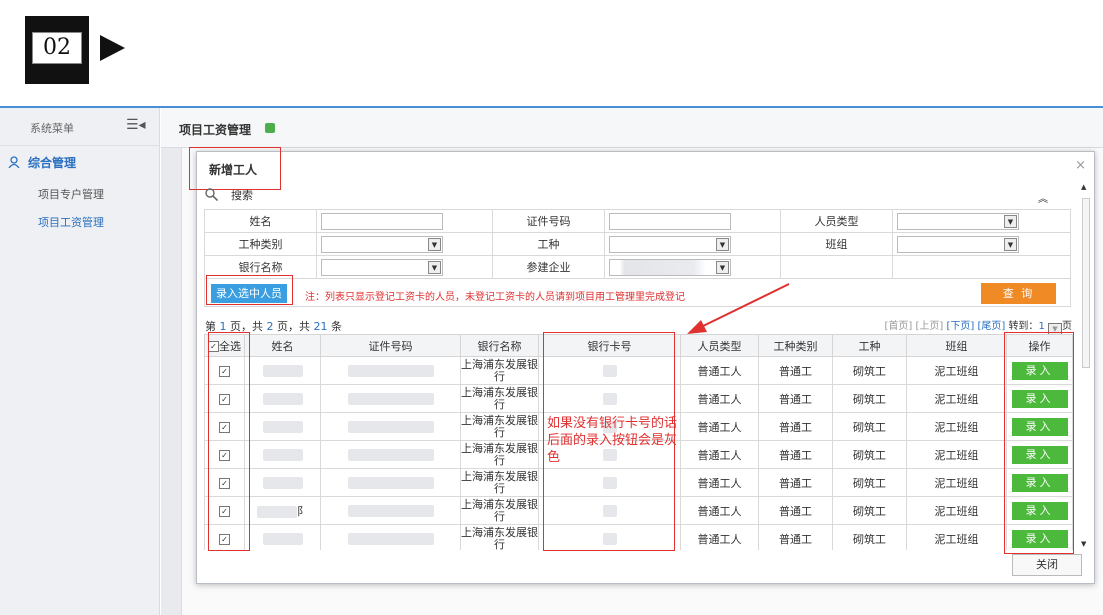 Image resolution: width=1103 pixels, height=615 pixels. I want to click on scrollbar: ▲ ▼, so click(1086, 365).